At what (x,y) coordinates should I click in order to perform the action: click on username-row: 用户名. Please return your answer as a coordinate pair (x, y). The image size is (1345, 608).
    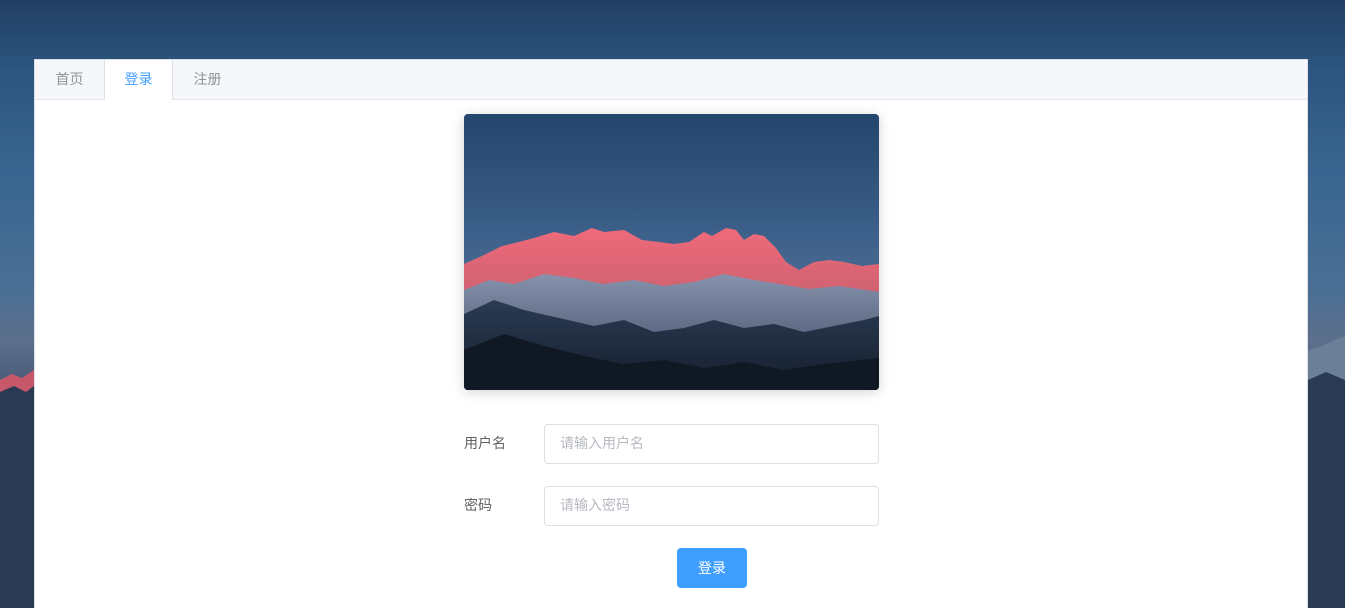
    Looking at the image, I should click on (671, 444).